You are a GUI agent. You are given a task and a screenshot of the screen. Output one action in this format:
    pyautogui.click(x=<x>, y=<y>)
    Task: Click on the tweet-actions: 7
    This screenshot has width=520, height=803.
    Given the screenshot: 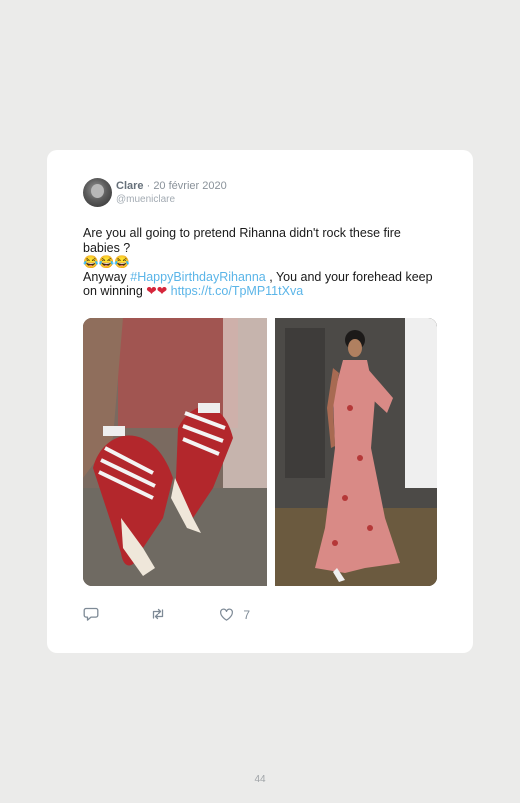 What is the action you would take?
    pyautogui.click(x=233, y=614)
    